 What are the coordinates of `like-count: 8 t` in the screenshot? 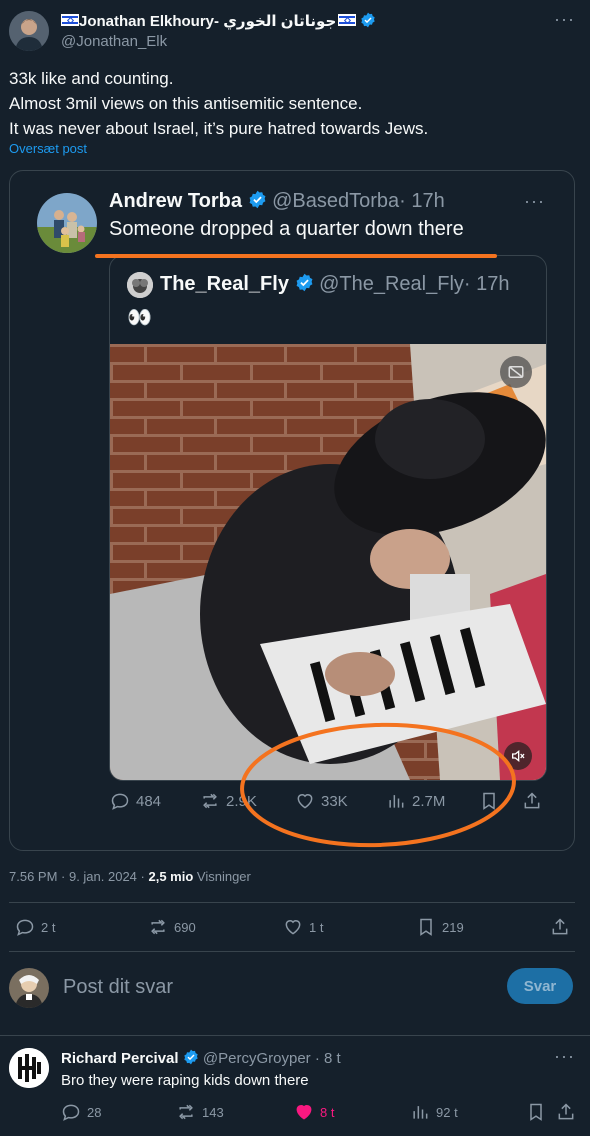 It's located at (327, 1112).